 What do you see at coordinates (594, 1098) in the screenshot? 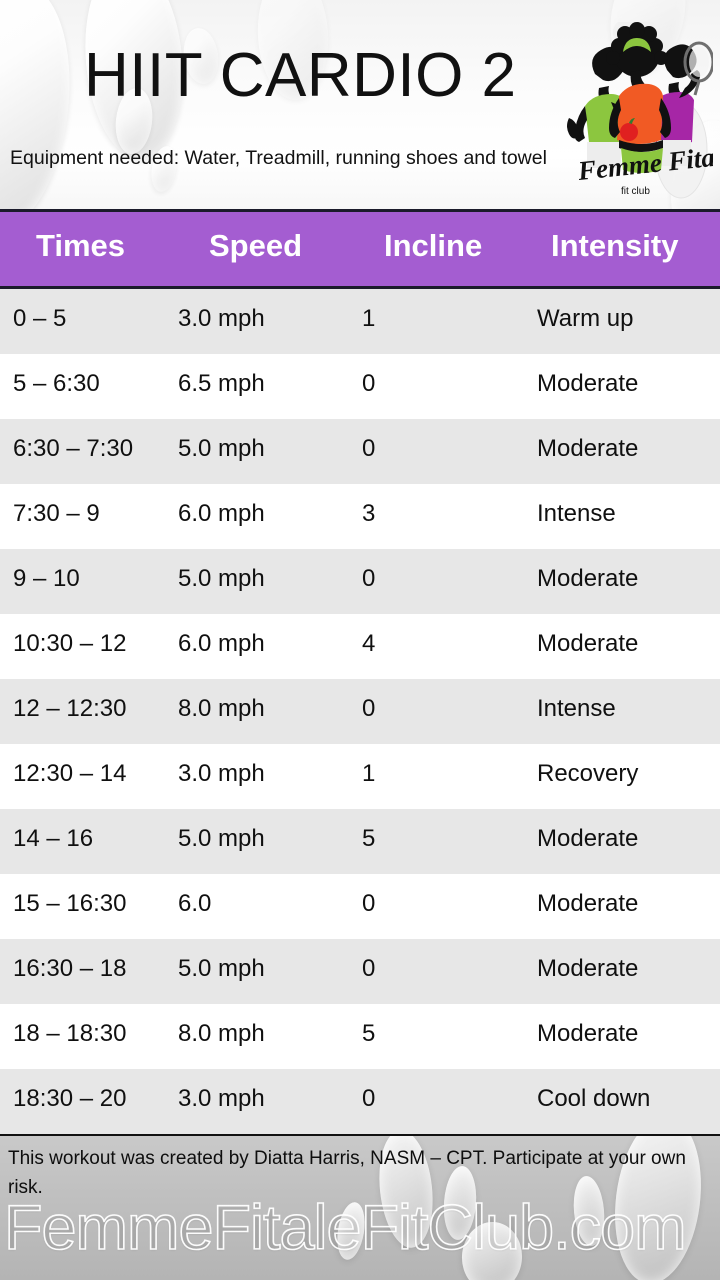
I see `cell-intensity: Cool down` at bounding box center [594, 1098].